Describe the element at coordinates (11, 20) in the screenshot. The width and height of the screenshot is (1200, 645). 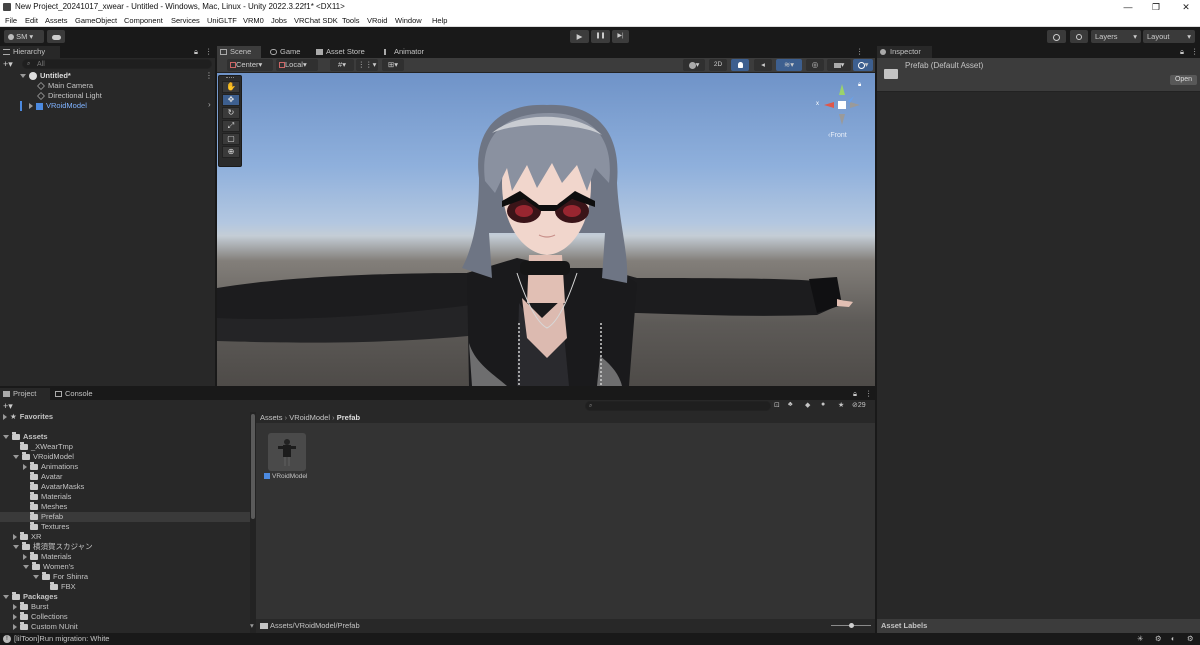
I see `menu-file: File` at that location.